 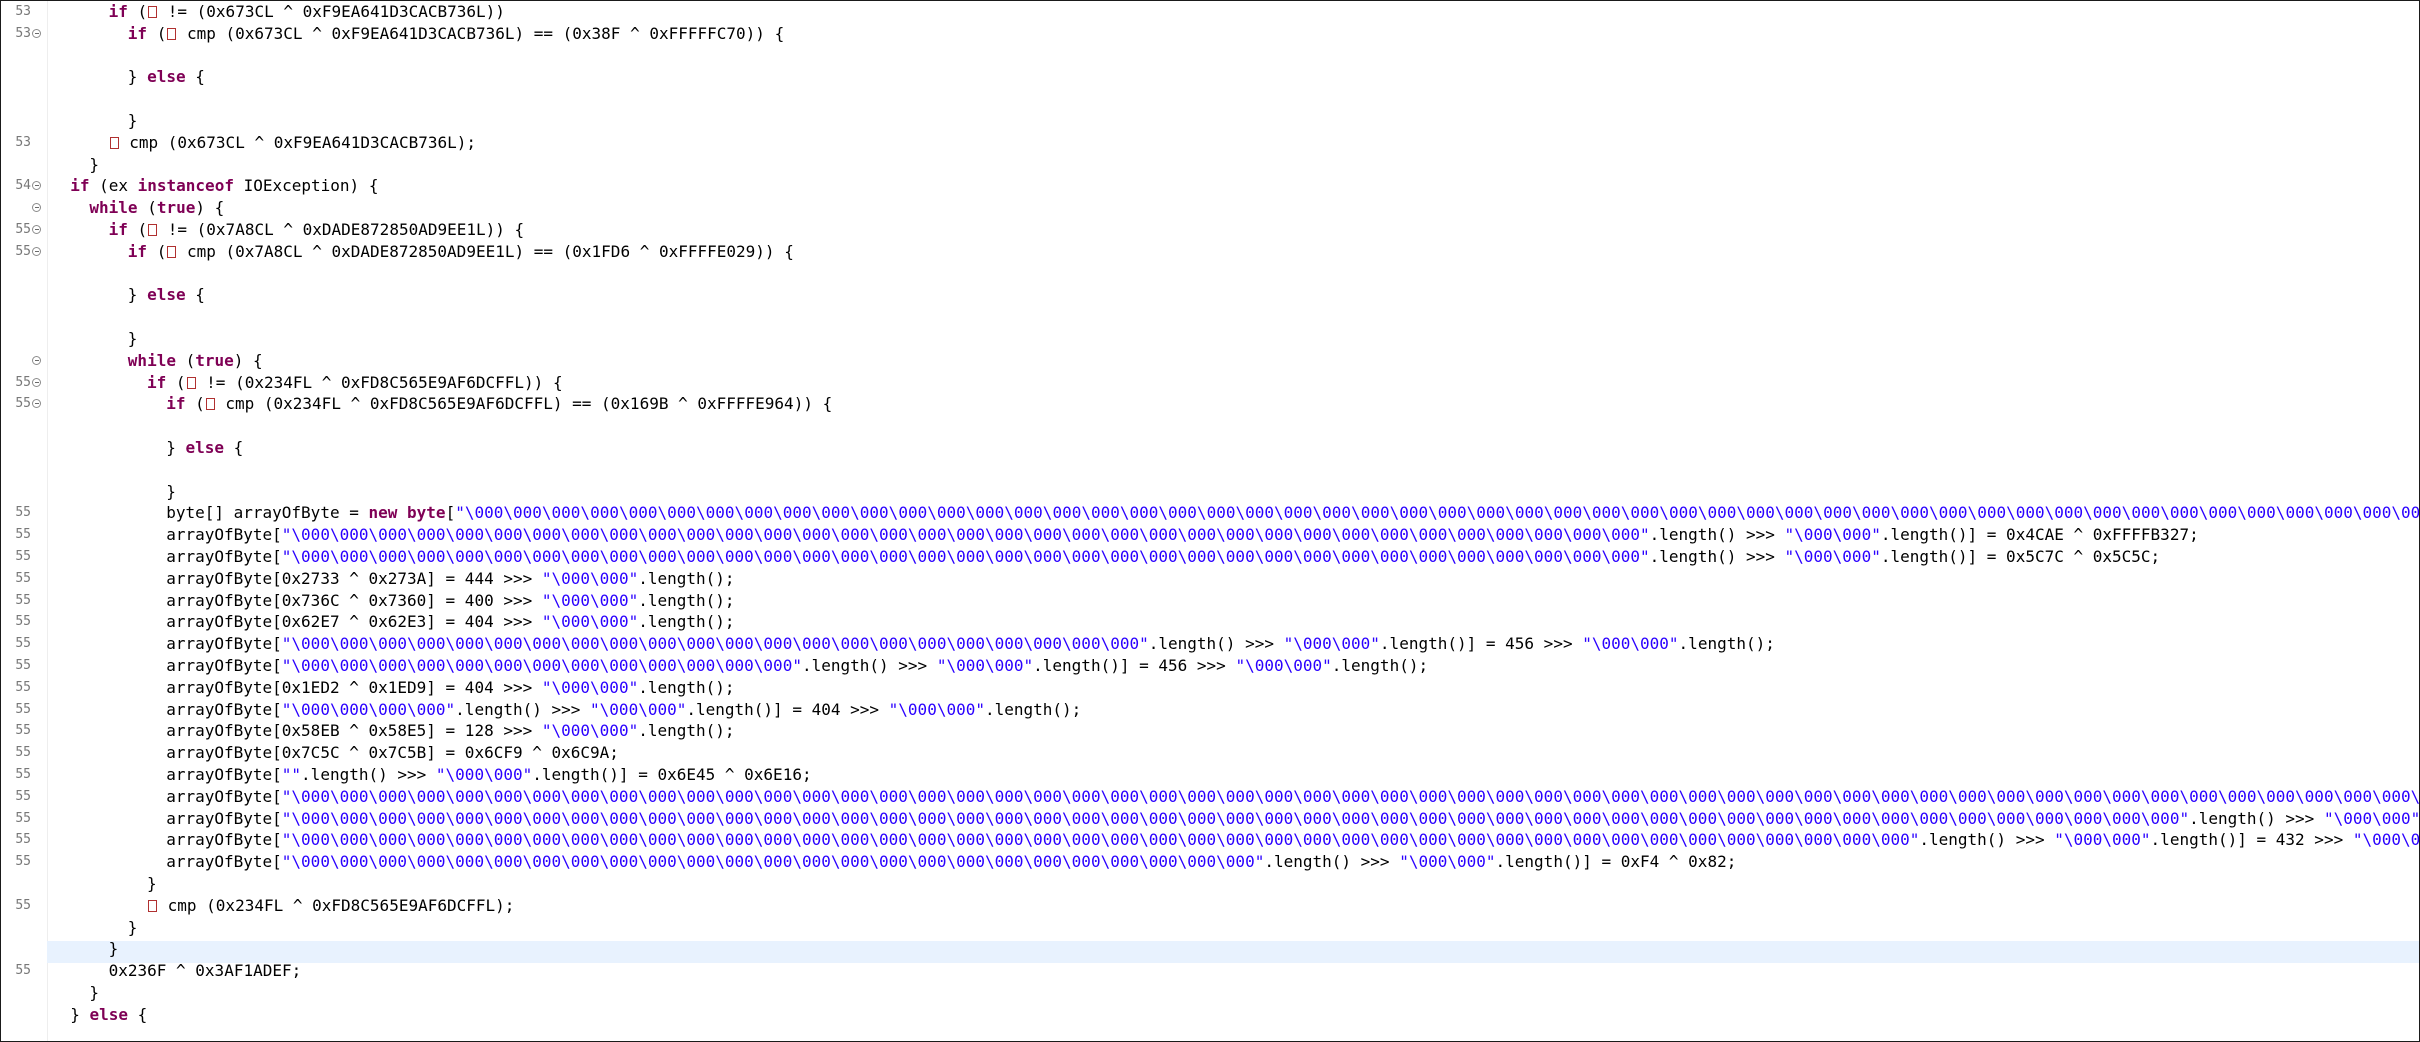 What do you see at coordinates (224, 186) in the screenshot?
I see `code-text: if (ex instanceof IOException) {` at bounding box center [224, 186].